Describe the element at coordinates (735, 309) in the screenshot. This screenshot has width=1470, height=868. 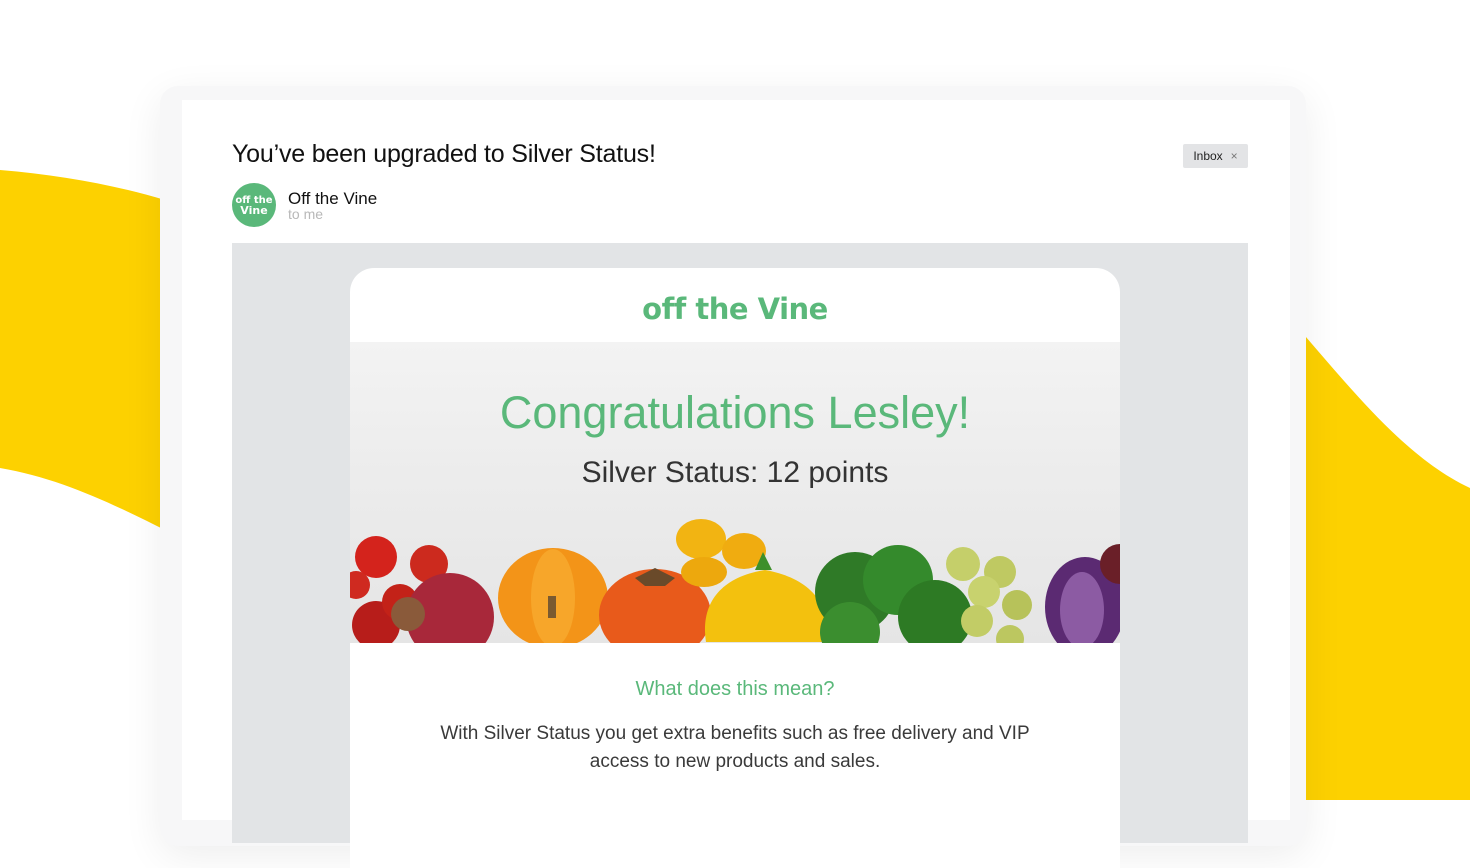
I see `brand-logo: off the Vine` at that location.